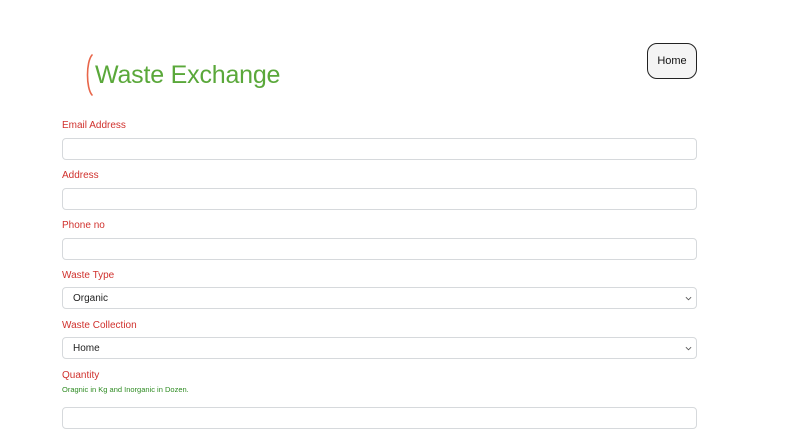 Image resolution: width=806 pixels, height=447 pixels. I want to click on waste-type-selected-value: Organic, so click(91, 298).